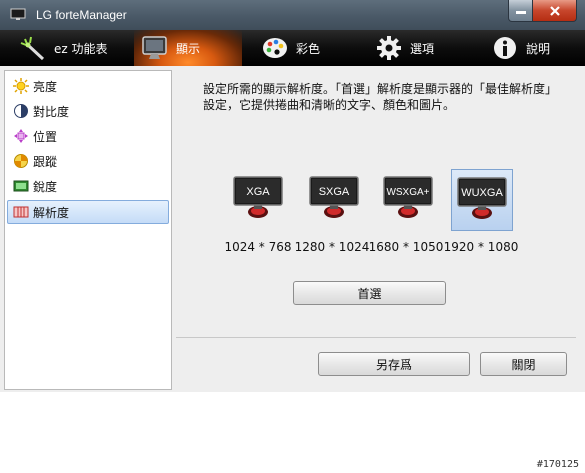  I want to click on resolution-option-wuxga: WUXGA, so click(482, 200).